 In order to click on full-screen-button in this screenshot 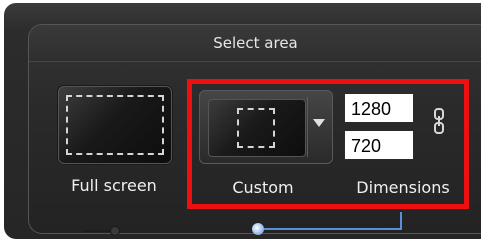, I will do `click(115, 125)`.